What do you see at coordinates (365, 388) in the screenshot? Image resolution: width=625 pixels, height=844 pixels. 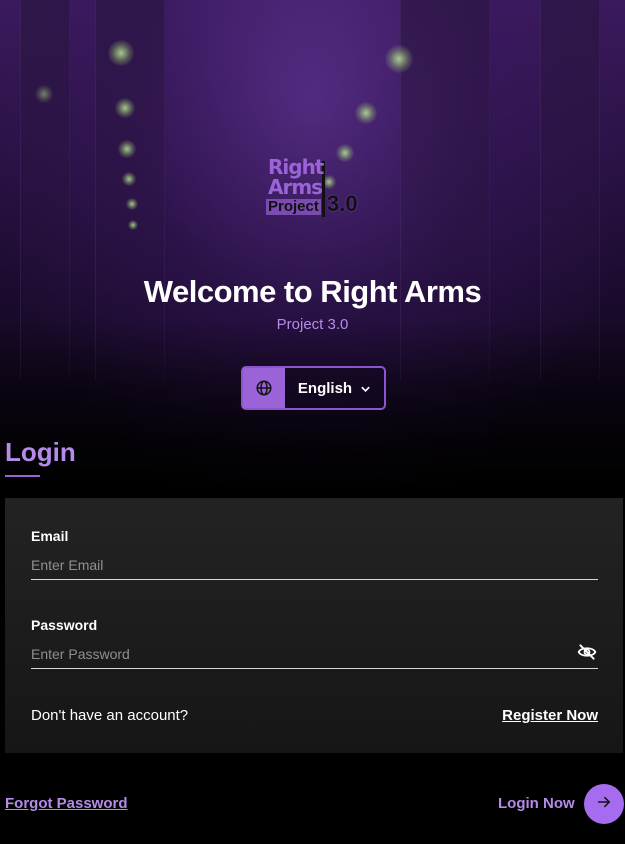 I see `chevron-down-icon` at bounding box center [365, 388].